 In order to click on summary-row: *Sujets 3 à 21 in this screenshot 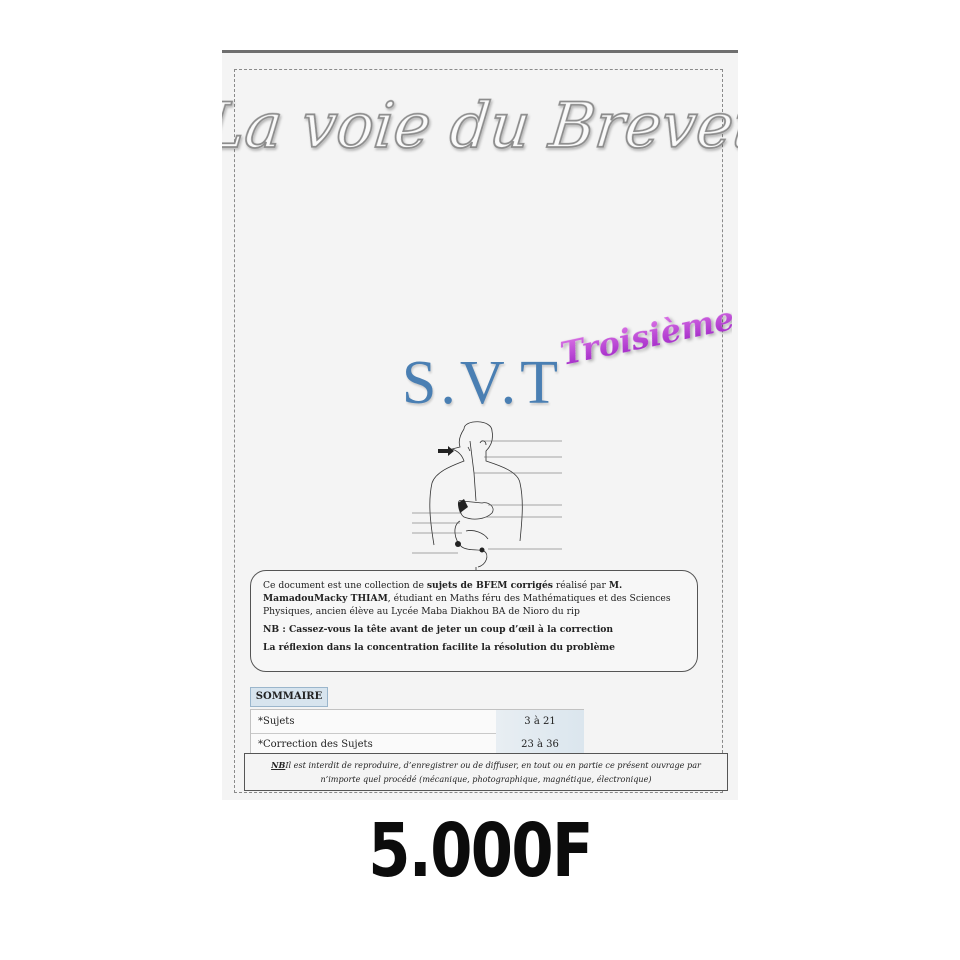, I will do `click(417, 722)`.